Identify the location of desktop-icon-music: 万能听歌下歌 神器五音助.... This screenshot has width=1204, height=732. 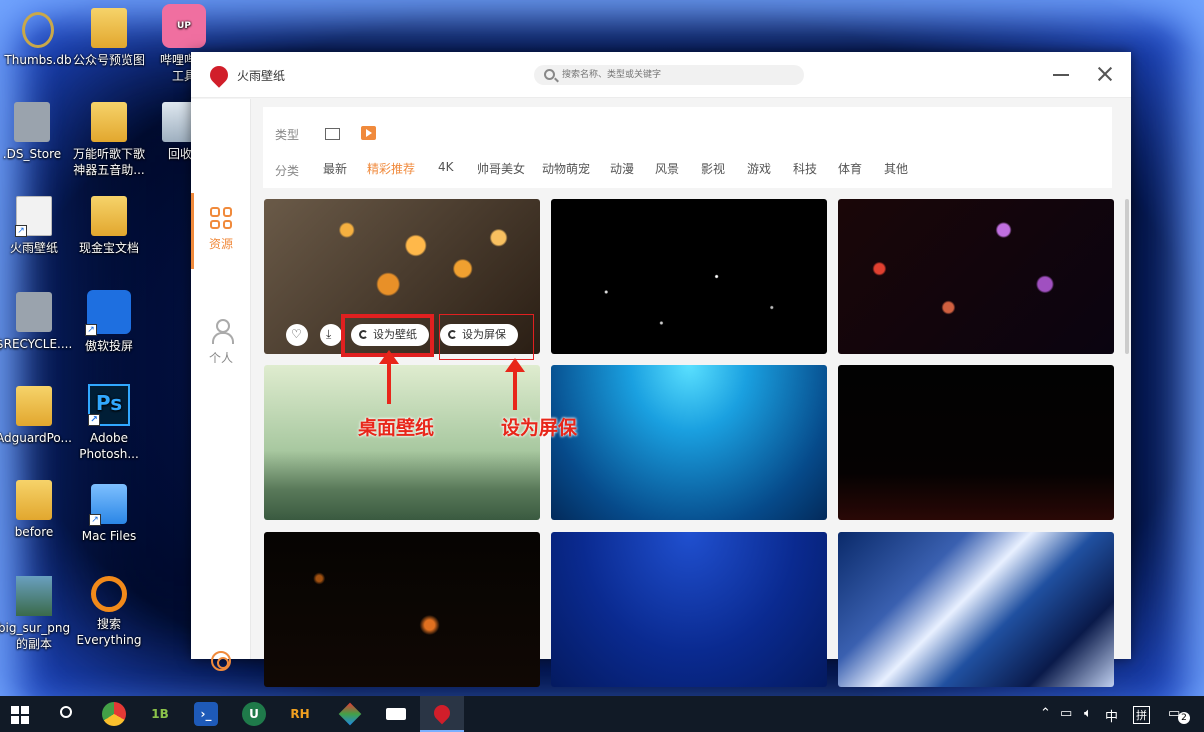
(109, 140).